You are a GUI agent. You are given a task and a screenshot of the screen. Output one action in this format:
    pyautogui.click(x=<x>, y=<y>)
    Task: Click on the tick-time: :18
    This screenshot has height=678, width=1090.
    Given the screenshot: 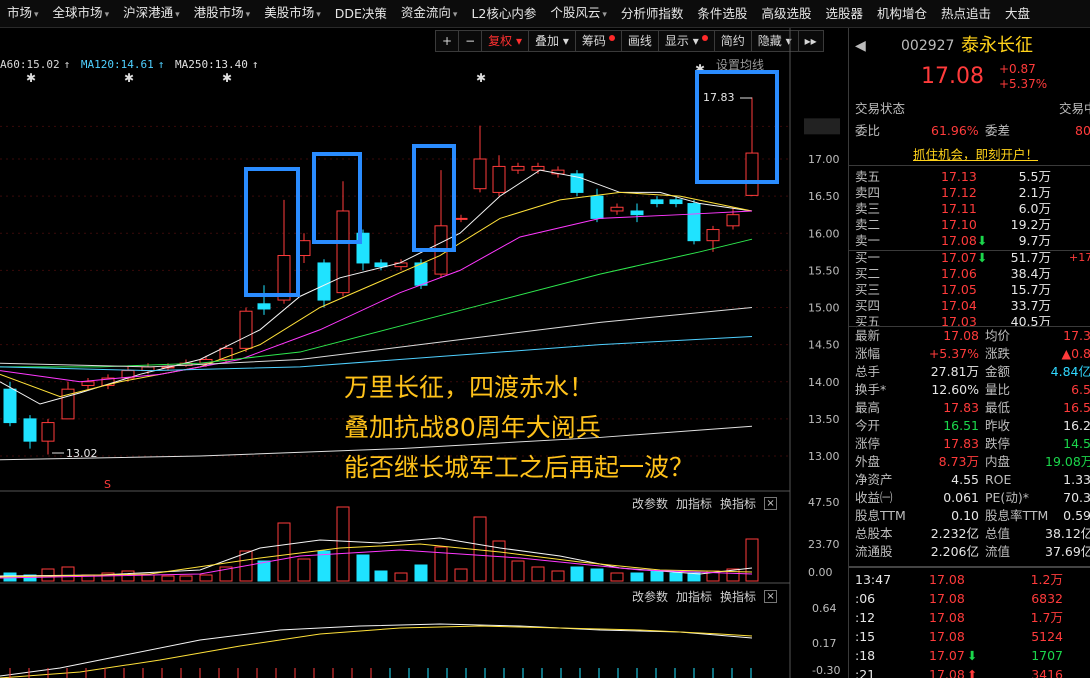 What is the action you would take?
    pyautogui.click(x=865, y=655)
    